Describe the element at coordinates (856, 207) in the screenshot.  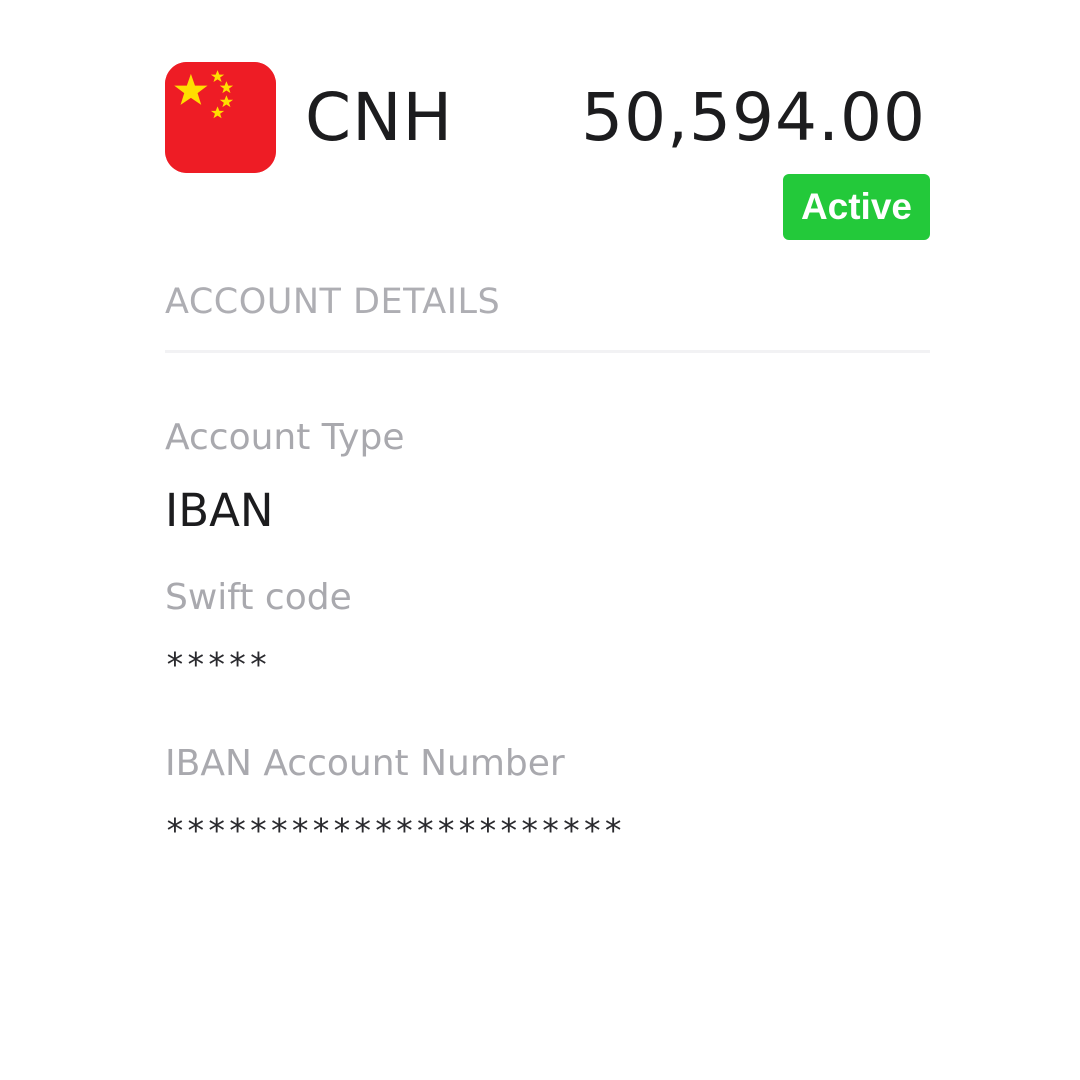
I see `status-badge: Active` at that location.